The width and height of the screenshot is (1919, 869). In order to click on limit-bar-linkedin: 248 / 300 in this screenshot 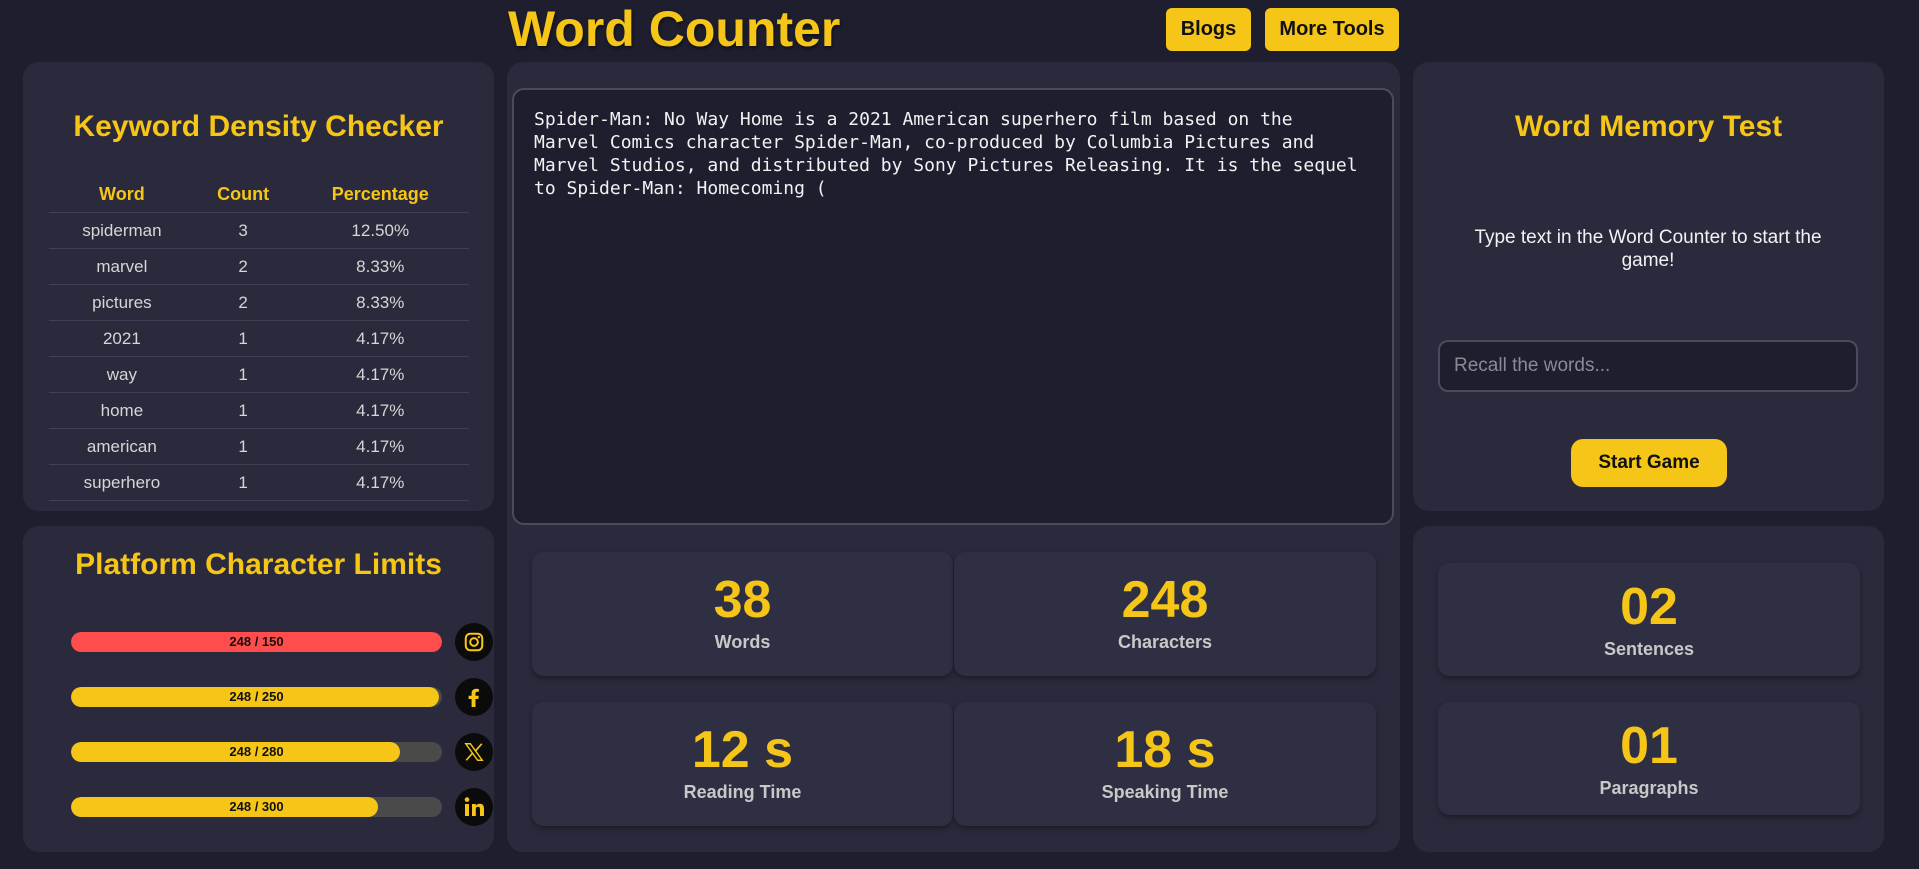, I will do `click(256, 807)`.